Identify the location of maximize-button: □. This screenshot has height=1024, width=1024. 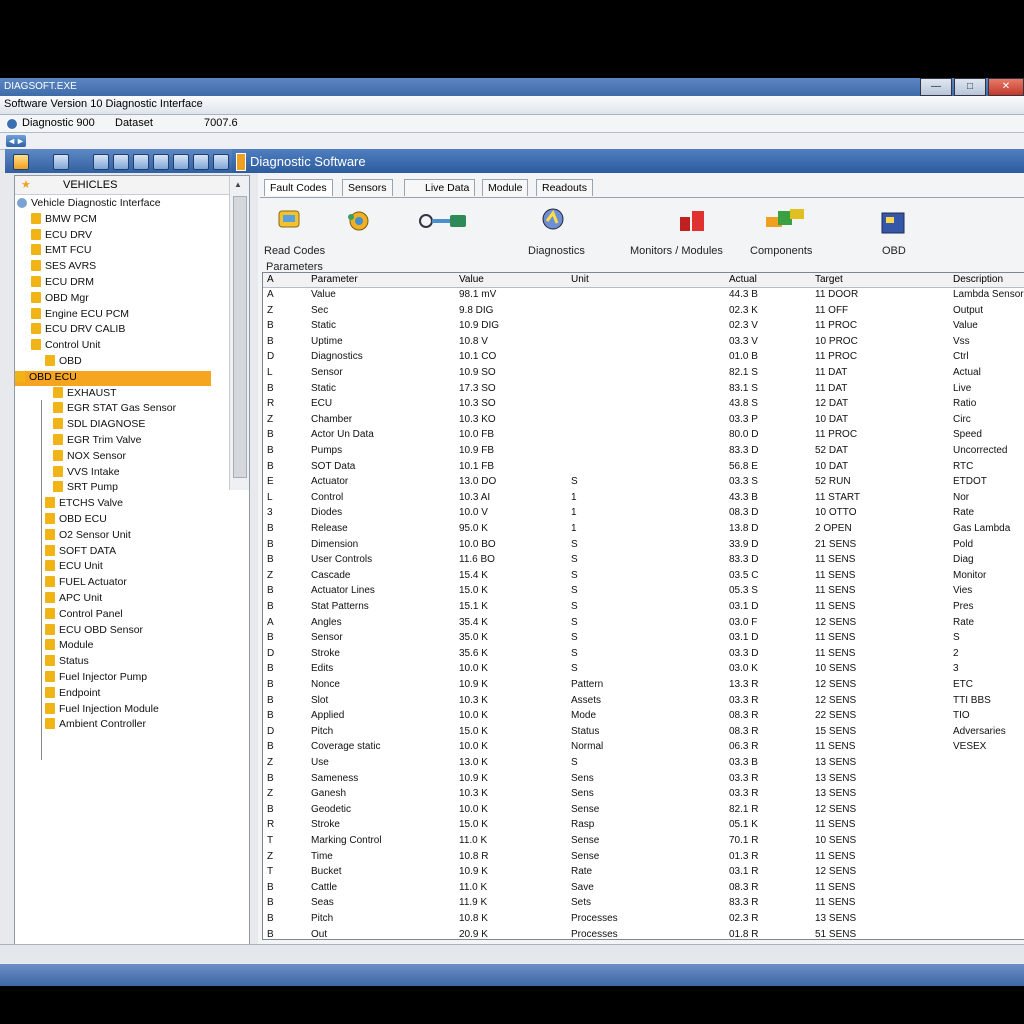
(970, 87).